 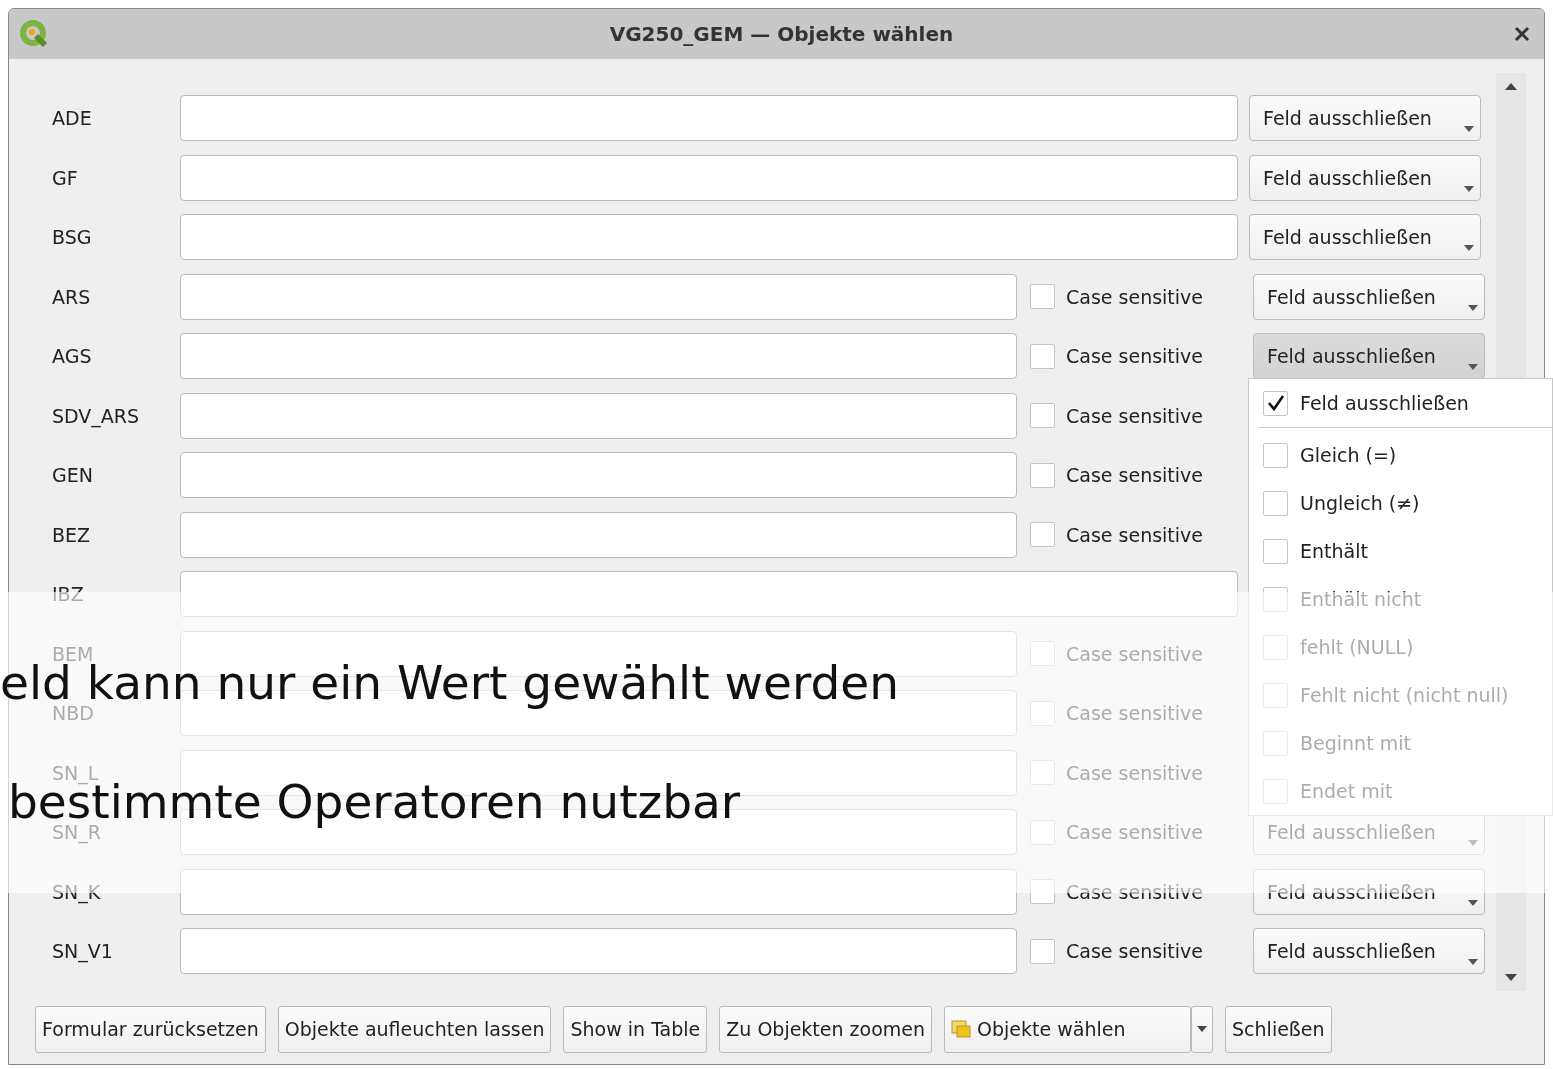 I want to click on menu-item-label: fehlt (NULL), so click(x=1357, y=647).